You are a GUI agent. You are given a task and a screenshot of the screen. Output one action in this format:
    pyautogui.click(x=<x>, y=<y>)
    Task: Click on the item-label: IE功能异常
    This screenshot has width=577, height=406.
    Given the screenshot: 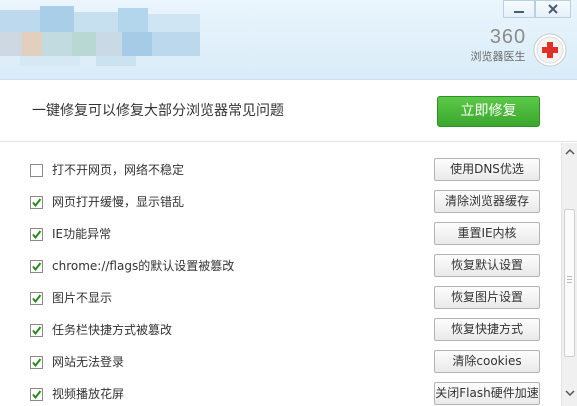 What is the action you would take?
    pyautogui.click(x=82, y=234)
    